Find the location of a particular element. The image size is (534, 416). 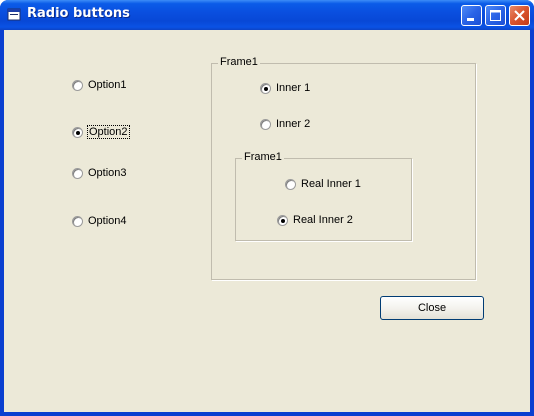

frame-inner-caption: Frame1 is located at coordinates (263, 157).